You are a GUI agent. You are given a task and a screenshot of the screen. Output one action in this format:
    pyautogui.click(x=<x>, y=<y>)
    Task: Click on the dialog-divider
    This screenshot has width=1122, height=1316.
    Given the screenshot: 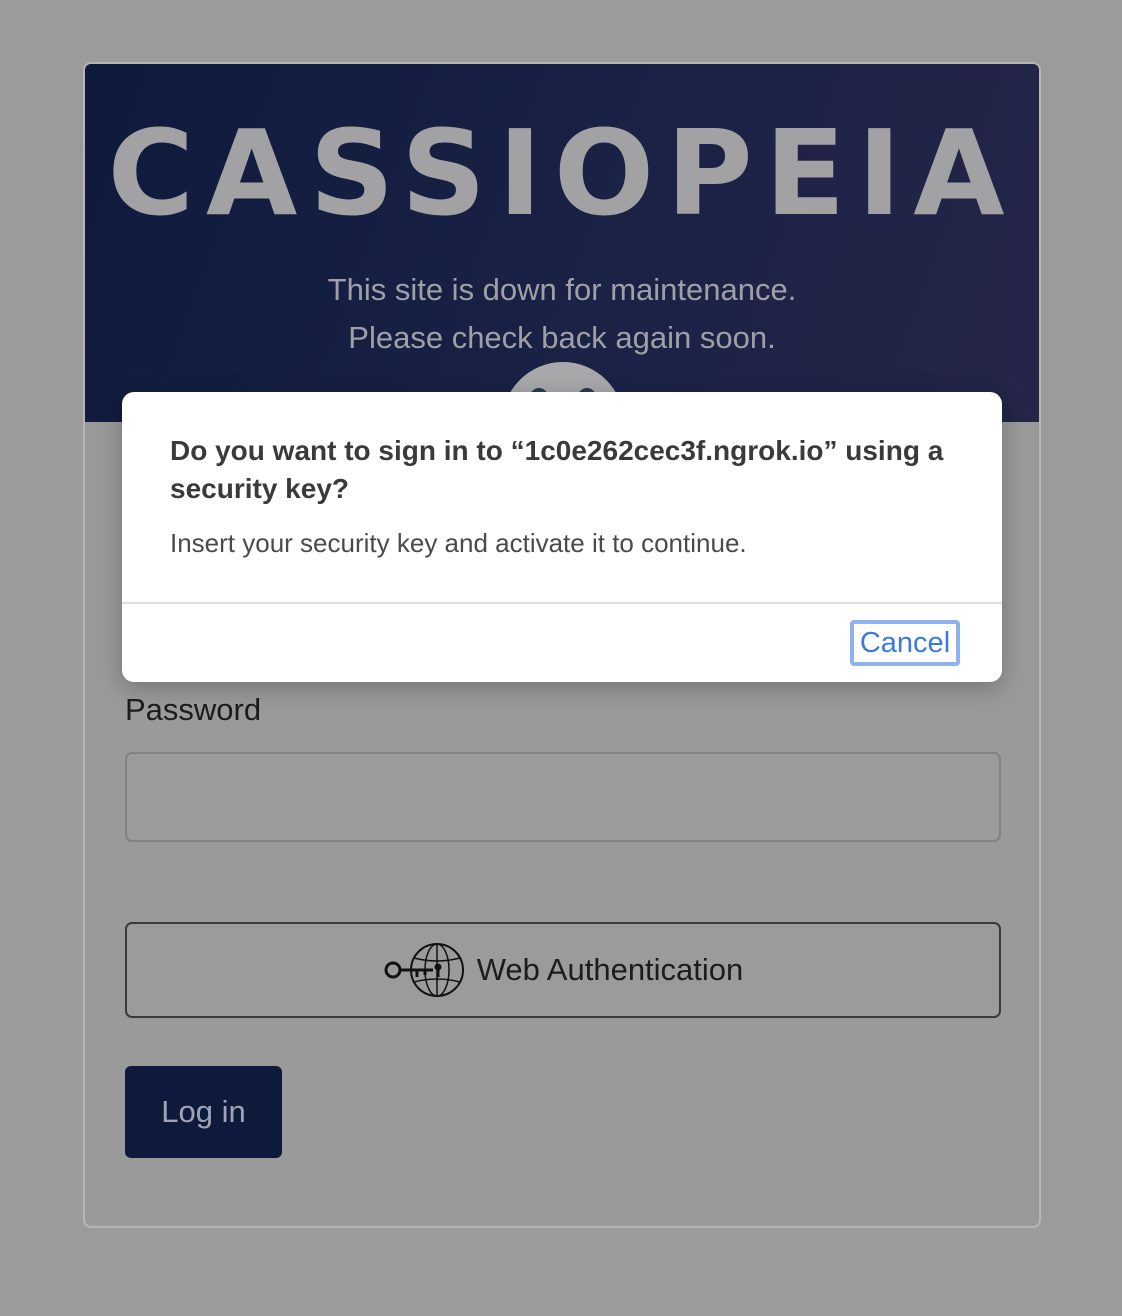 What is the action you would take?
    pyautogui.click(x=562, y=603)
    